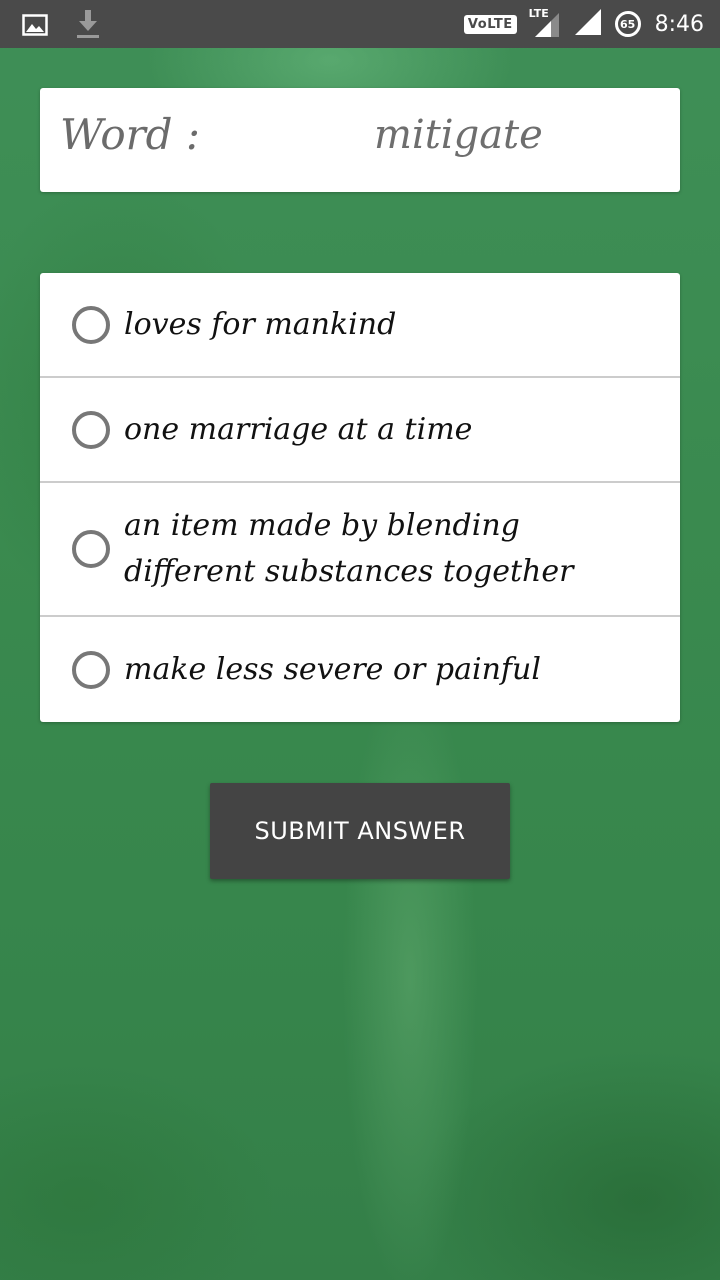 The image size is (720, 1280). Describe the element at coordinates (627, 24) in the screenshot. I see `battery-icon: 65` at that location.